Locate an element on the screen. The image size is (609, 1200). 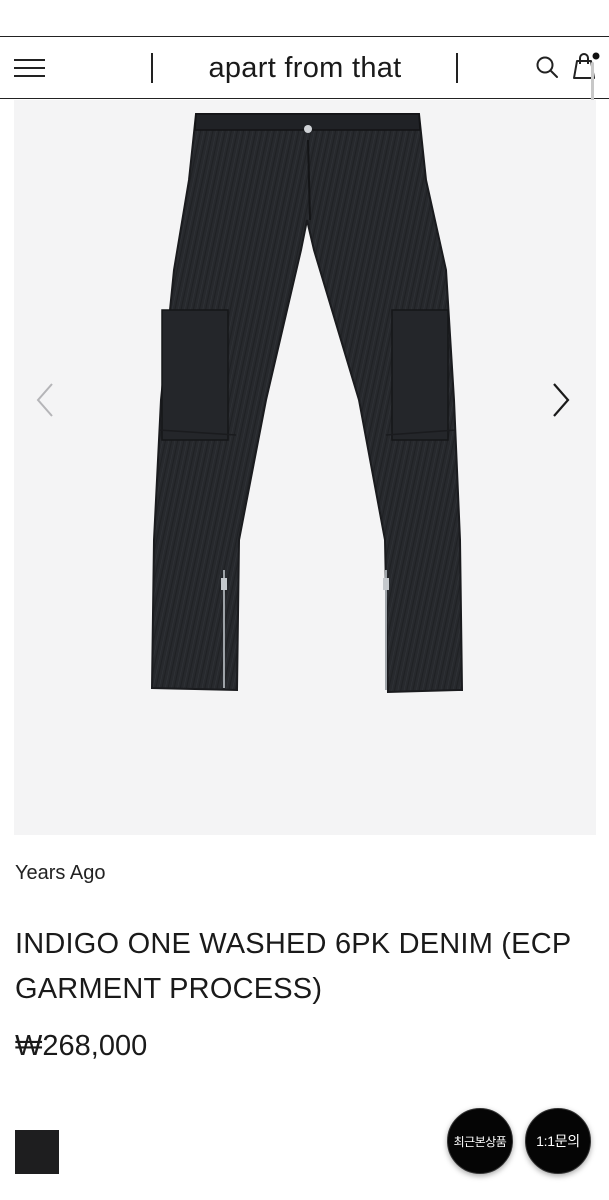
cart-dot-badge is located at coordinates (596, 56).